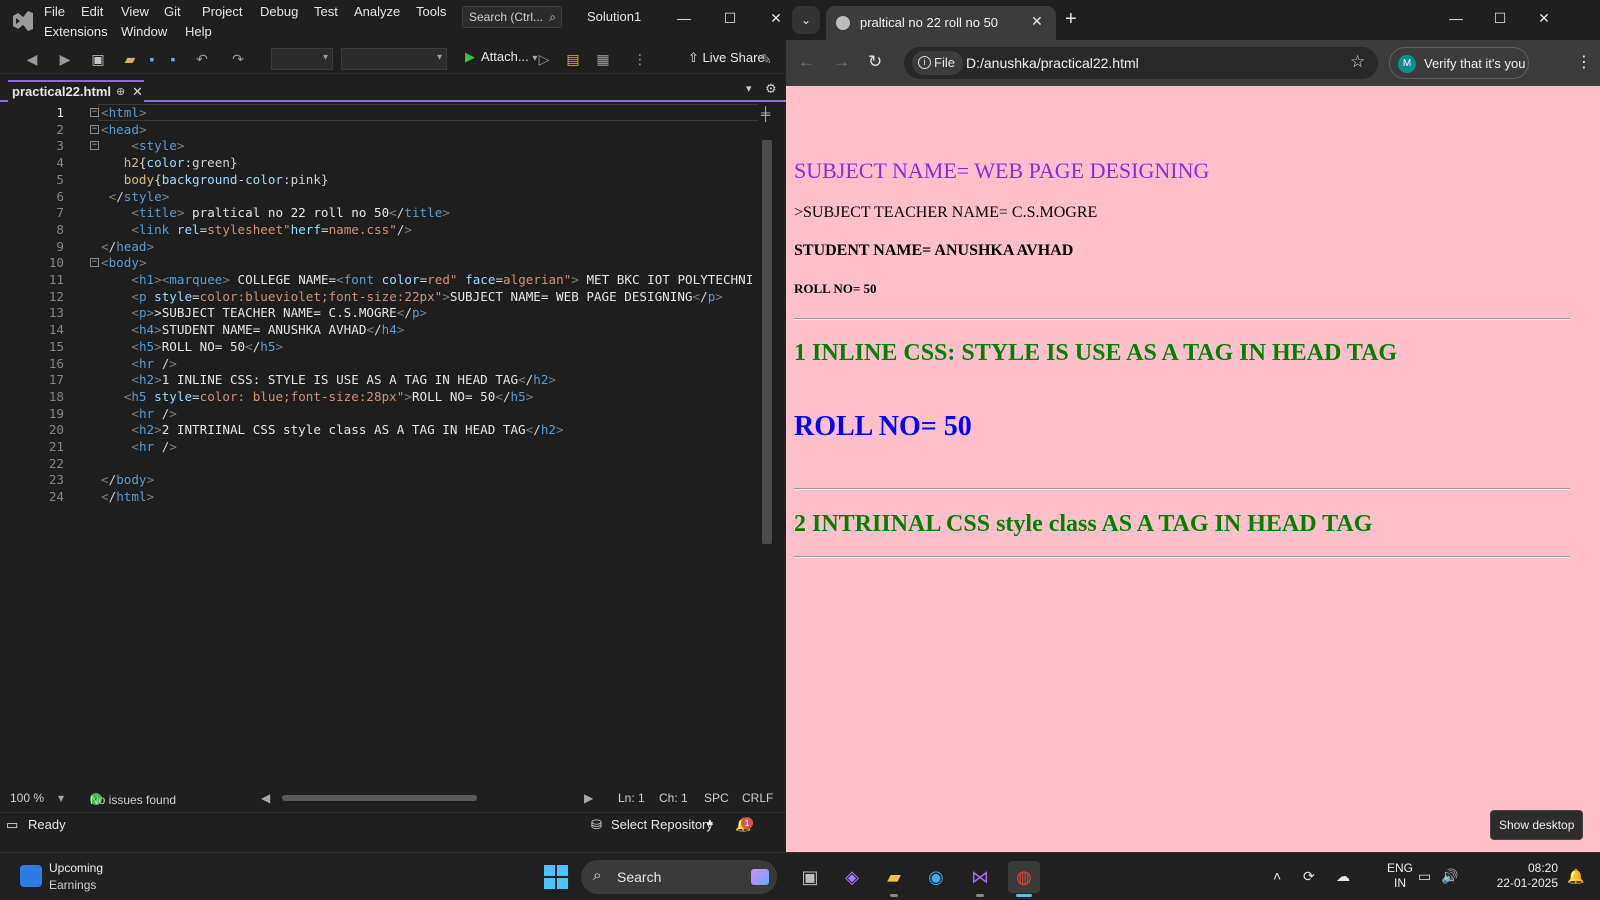  What do you see at coordinates (640, 59) in the screenshot?
I see `more-icon: ⋮` at bounding box center [640, 59].